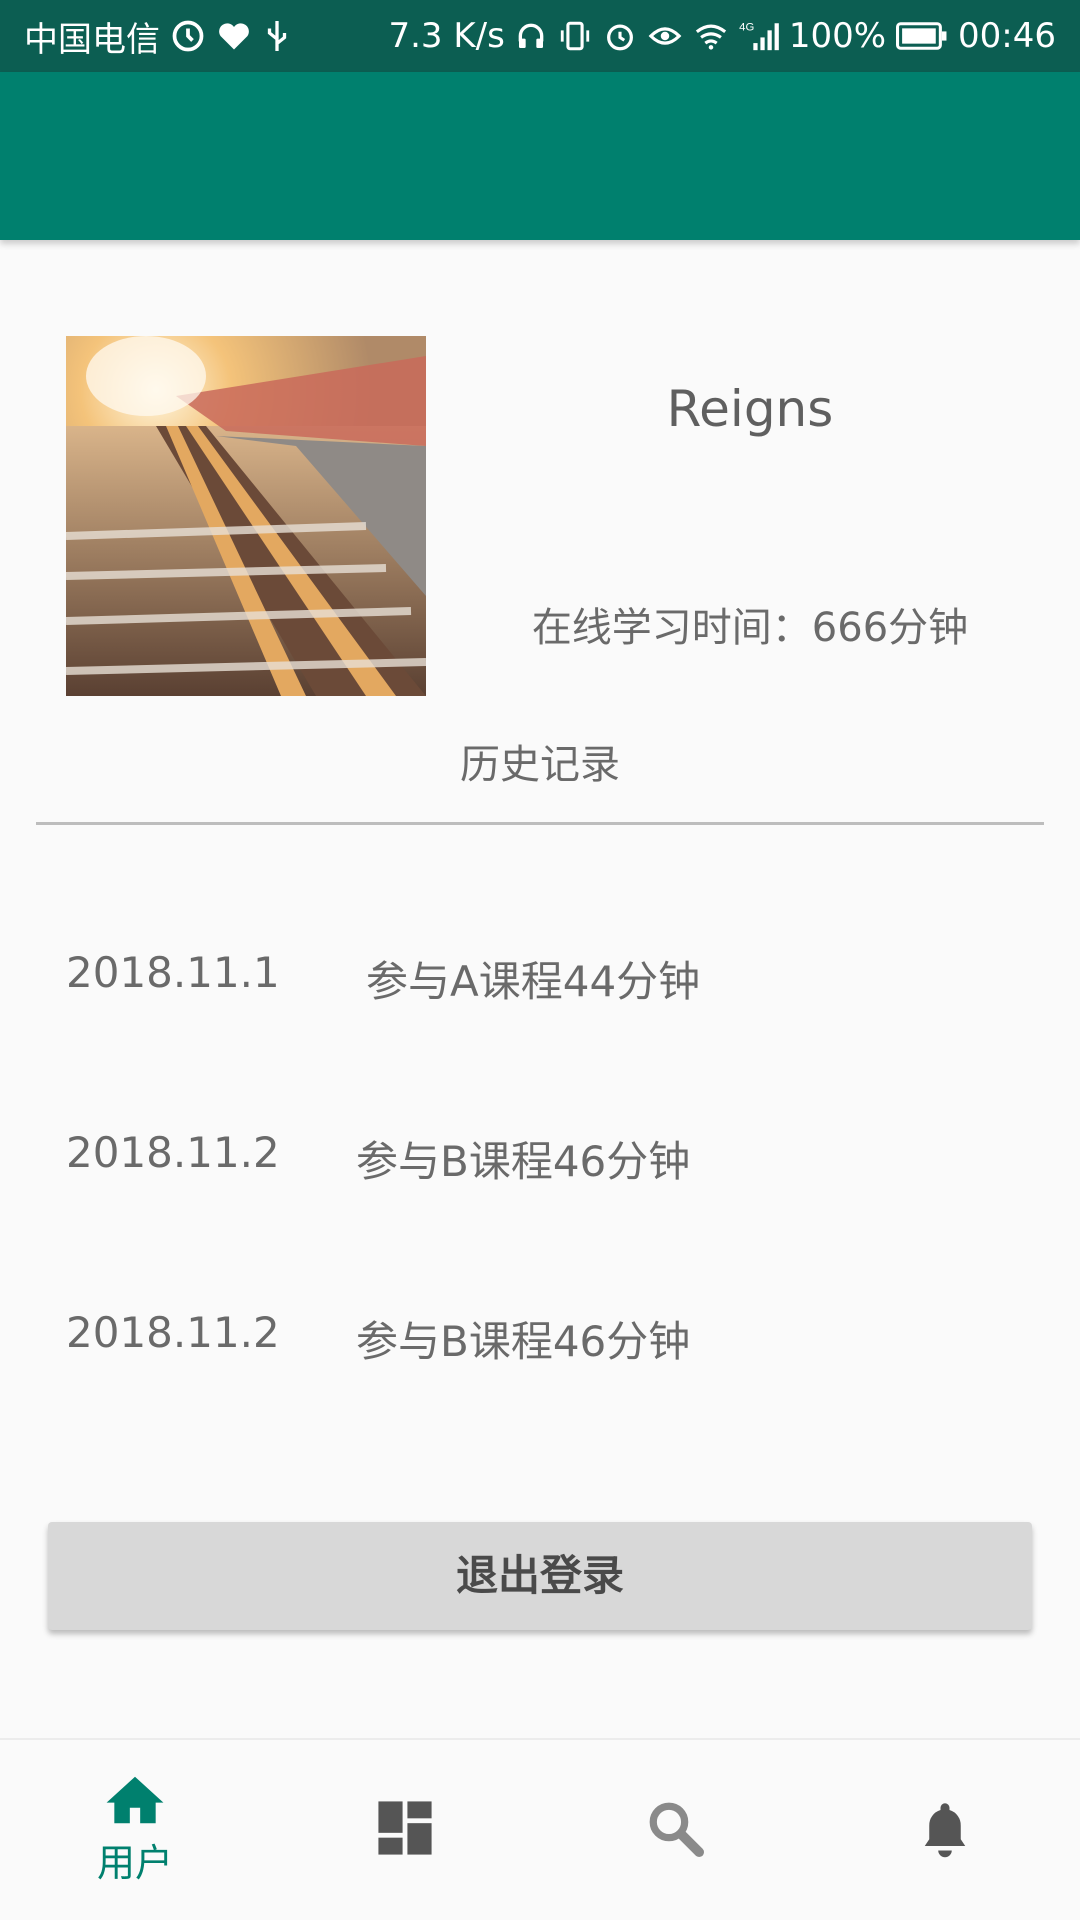 Image resolution: width=1080 pixels, height=1920 pixels. I want to click on nav-tab-search, so click(675, 1830).